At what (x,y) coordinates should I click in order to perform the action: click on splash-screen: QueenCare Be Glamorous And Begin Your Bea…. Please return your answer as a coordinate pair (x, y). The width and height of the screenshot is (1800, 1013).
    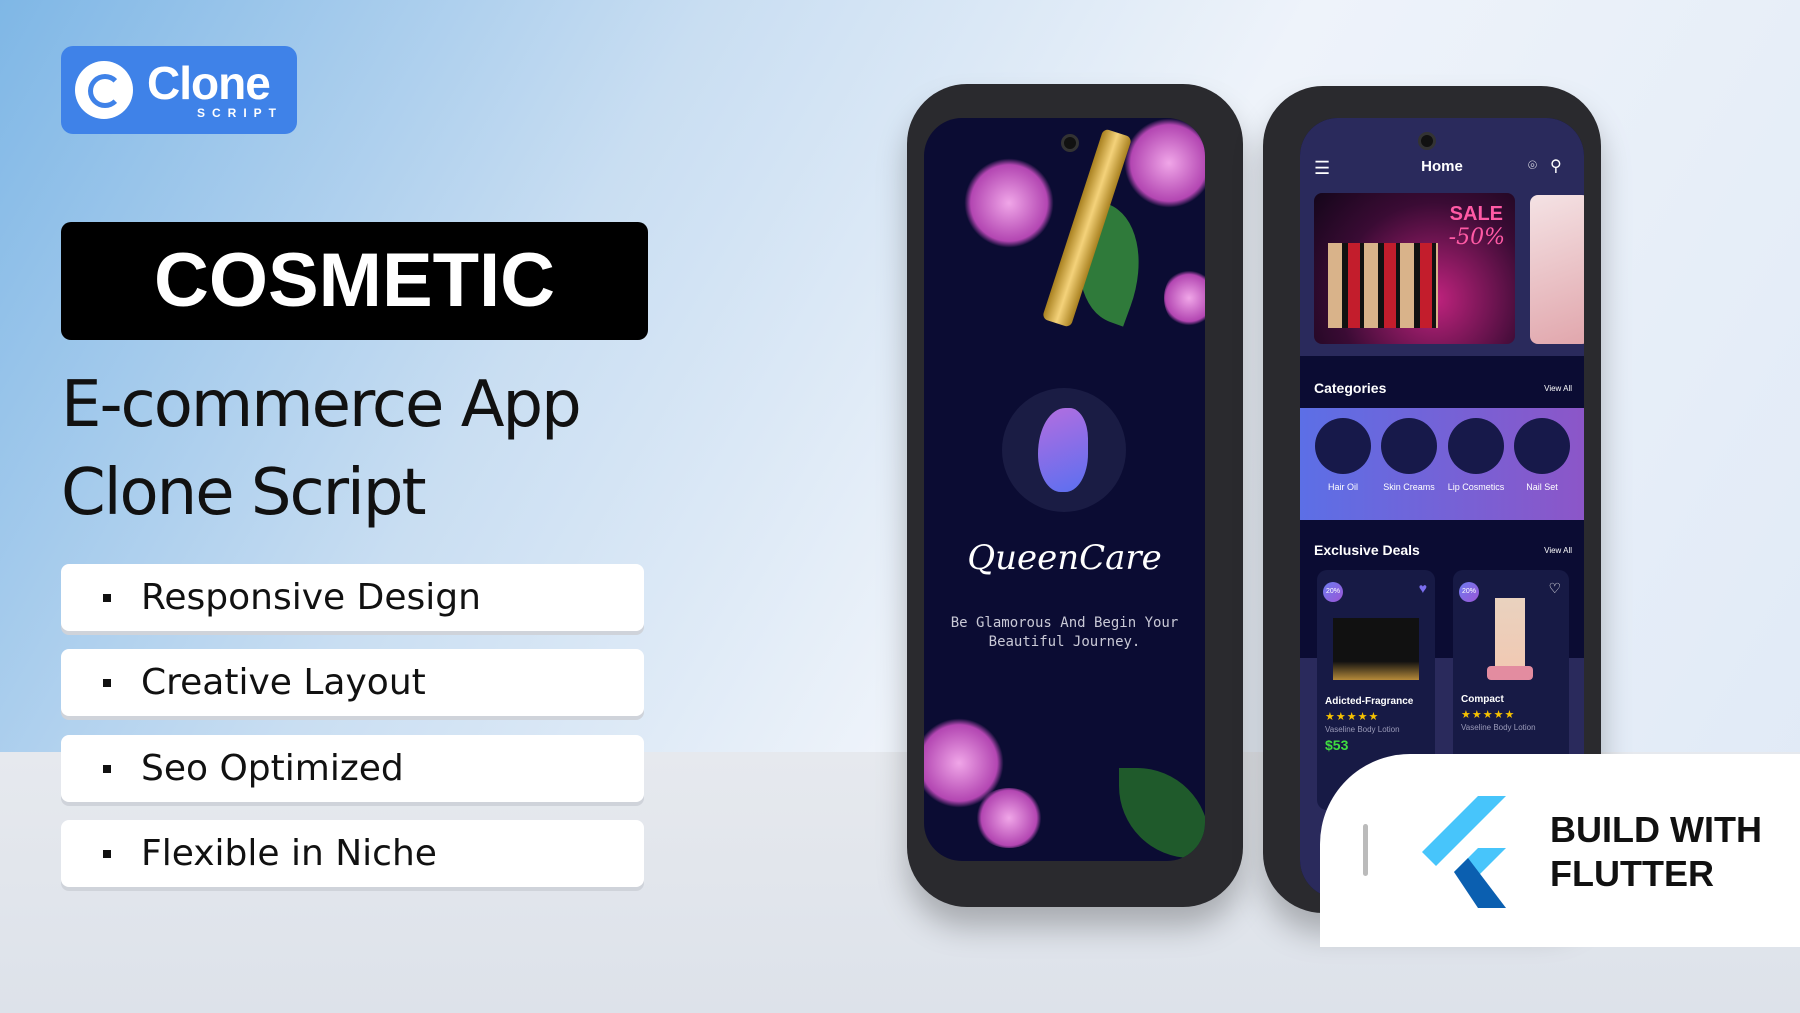
    Looking at the image, I should click on (1064, 489).